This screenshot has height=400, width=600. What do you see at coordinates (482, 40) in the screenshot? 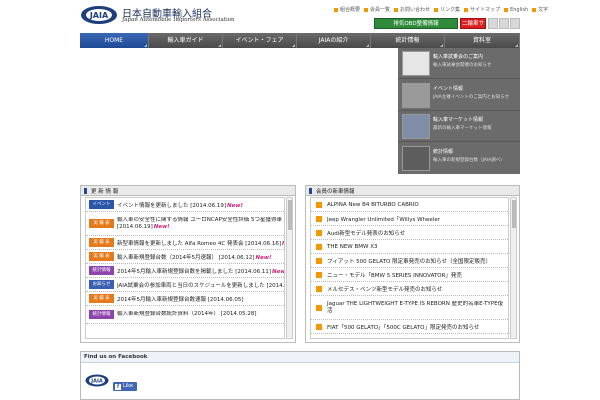
I see `nav-library: 資料室` at bounding box center [482, 40].